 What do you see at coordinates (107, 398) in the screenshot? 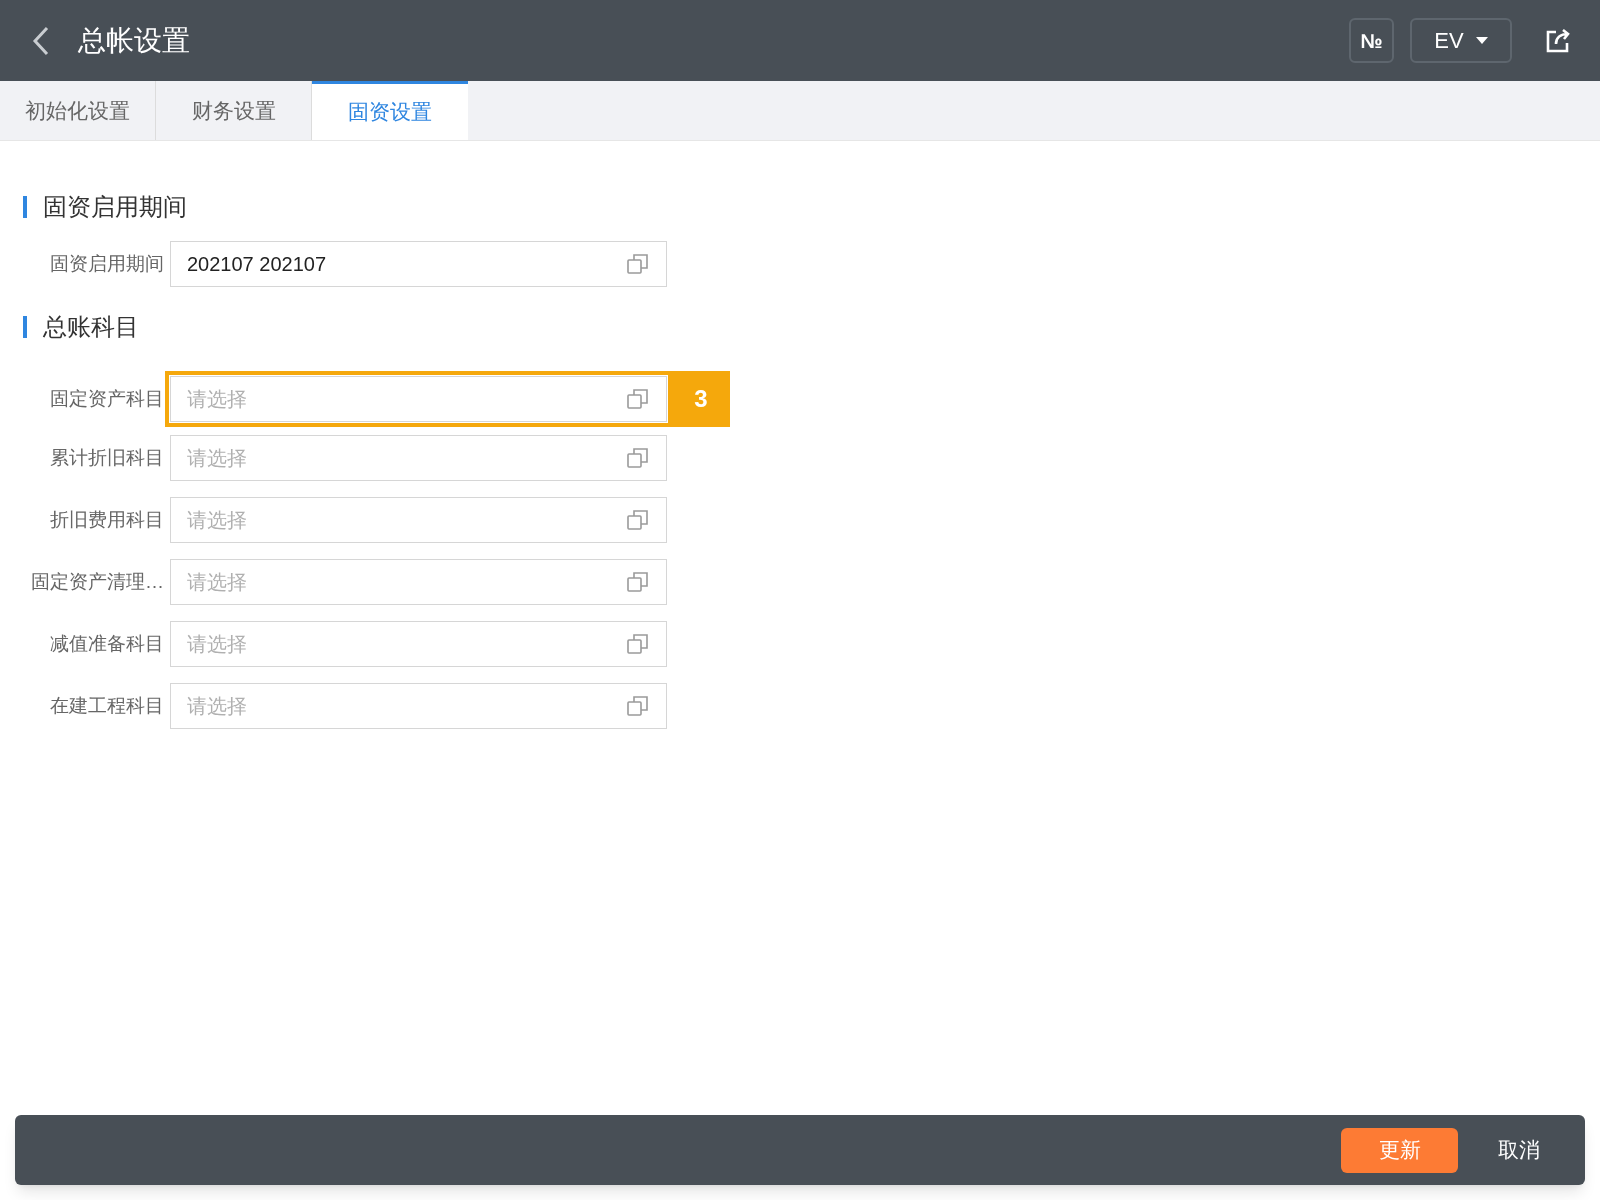
I see `field-label: 固定资产科目` at bounding box center [107, 398].